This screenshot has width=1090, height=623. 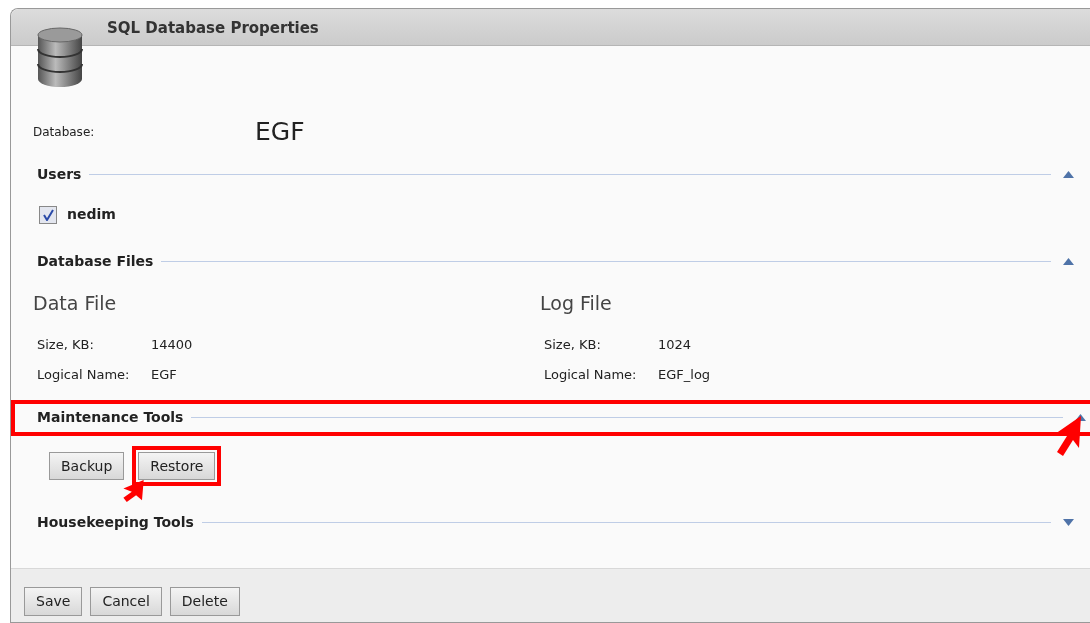 What do you see at coordinates (64, 132) in the screenshot?
I see `field-label: Database:` at bounding box center [64, 132].